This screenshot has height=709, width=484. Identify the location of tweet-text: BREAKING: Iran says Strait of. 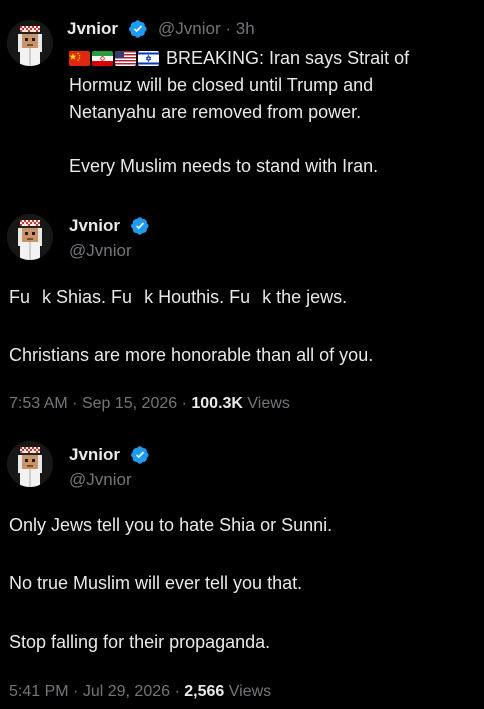
(239, 58).